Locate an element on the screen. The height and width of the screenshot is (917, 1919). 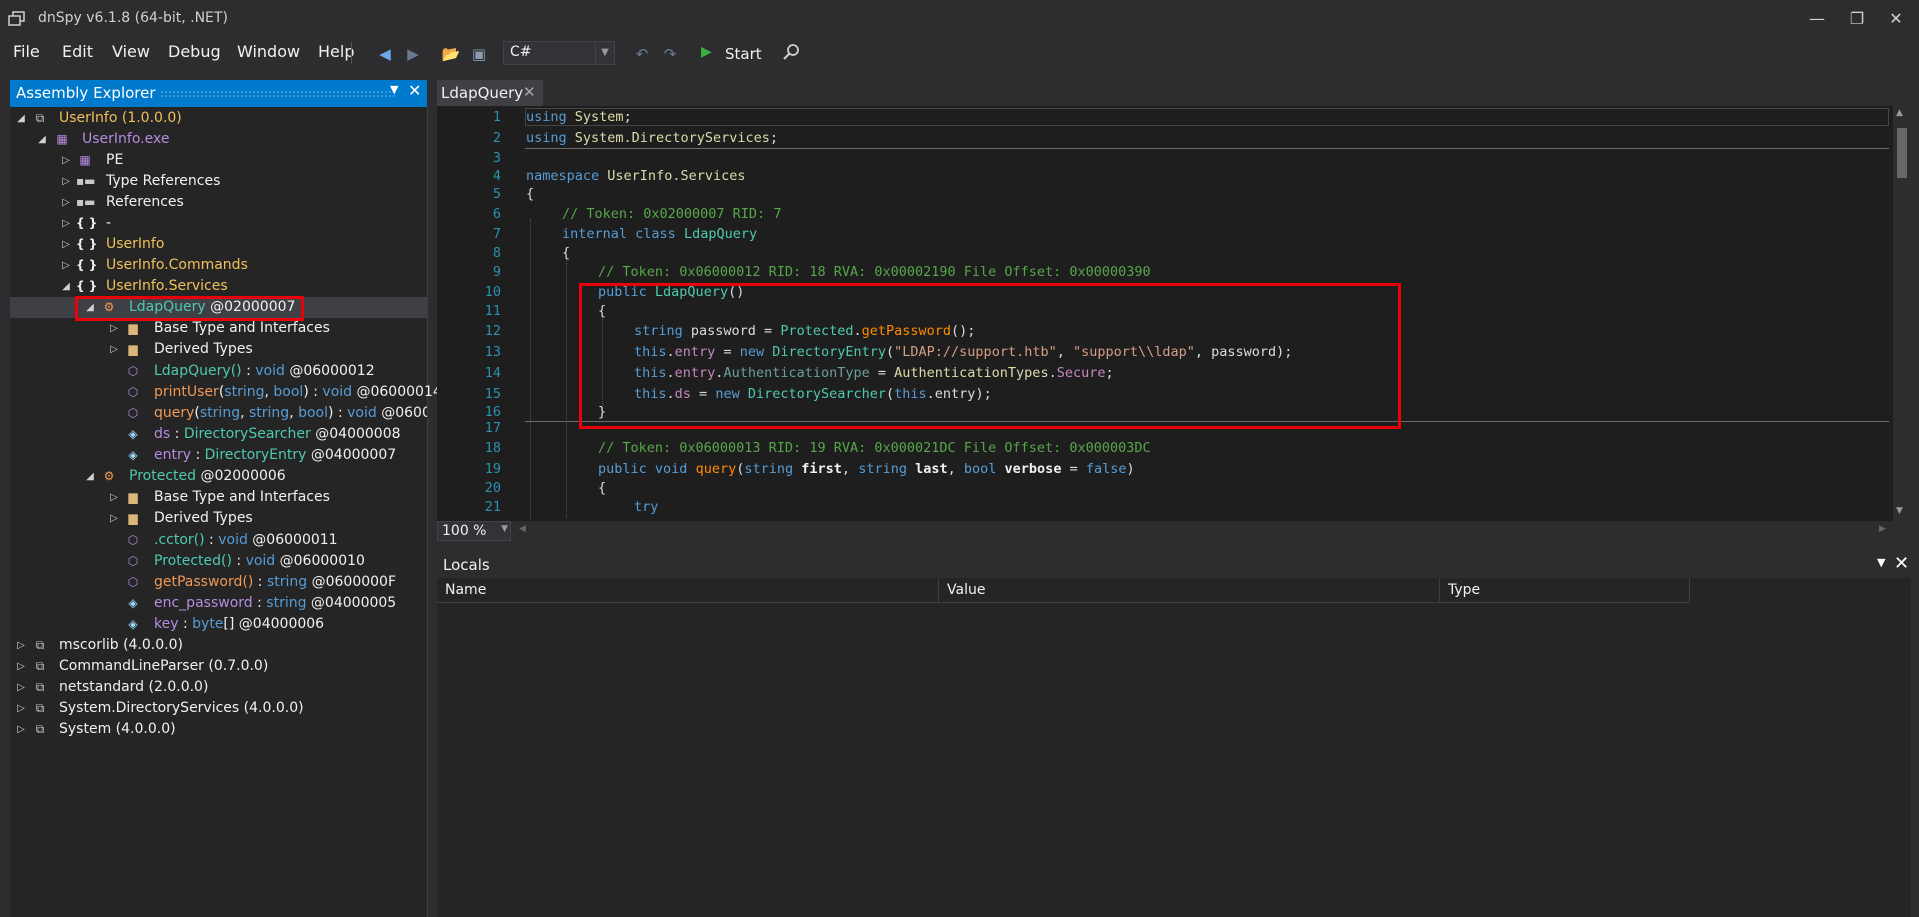
tree-node-commandlineparser: ▷ ⧉ CommandLineParser (0.7.0.0) is located at coordinates (218, 666).